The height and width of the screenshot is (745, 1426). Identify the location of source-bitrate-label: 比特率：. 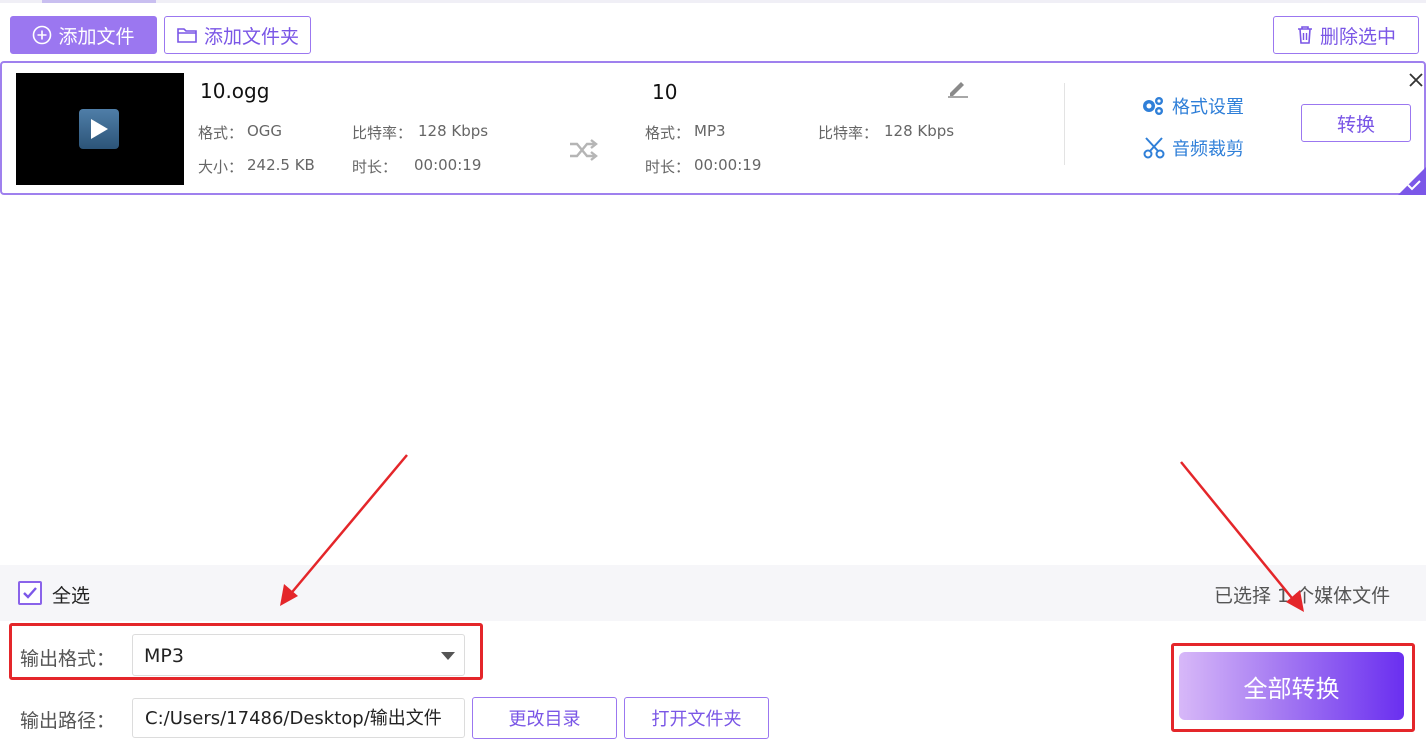
(382, 132).